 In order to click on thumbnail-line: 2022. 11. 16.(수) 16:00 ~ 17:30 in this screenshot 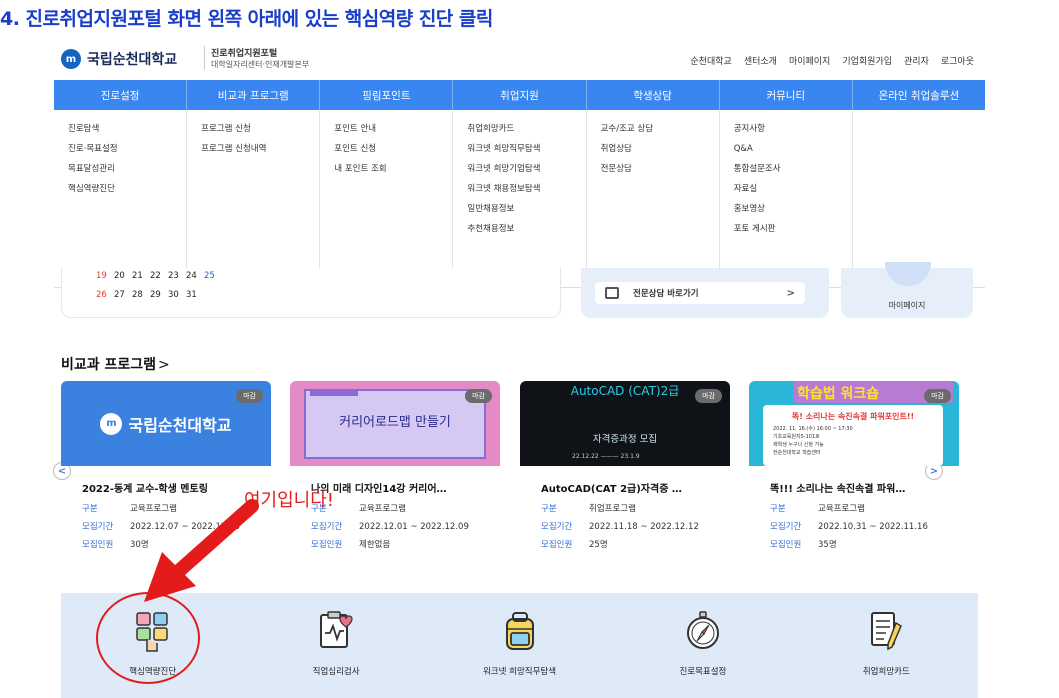, I will do `click(813, 429)`.